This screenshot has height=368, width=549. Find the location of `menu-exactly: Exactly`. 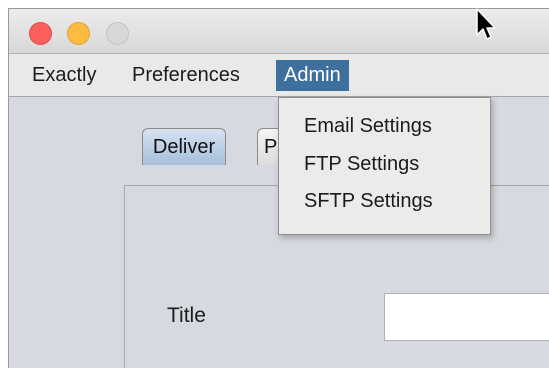

menu-exactly: Exactly is located at coordinates (64, 75).